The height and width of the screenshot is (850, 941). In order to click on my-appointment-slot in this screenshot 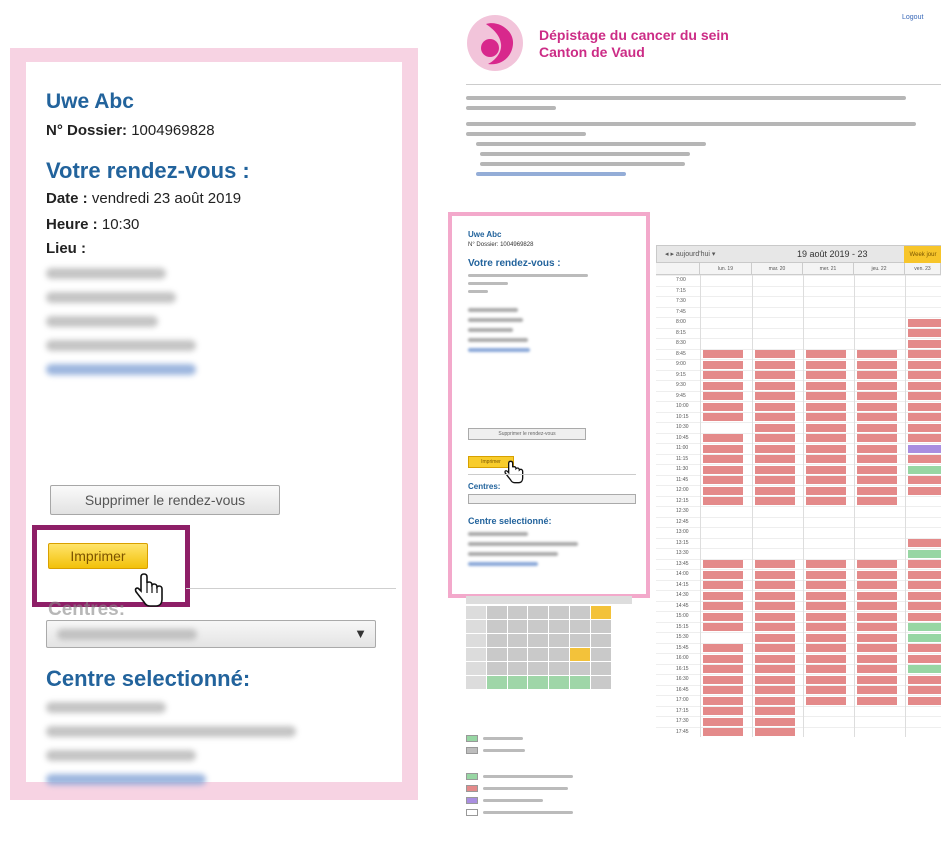, I will do `click(924, 448)`.